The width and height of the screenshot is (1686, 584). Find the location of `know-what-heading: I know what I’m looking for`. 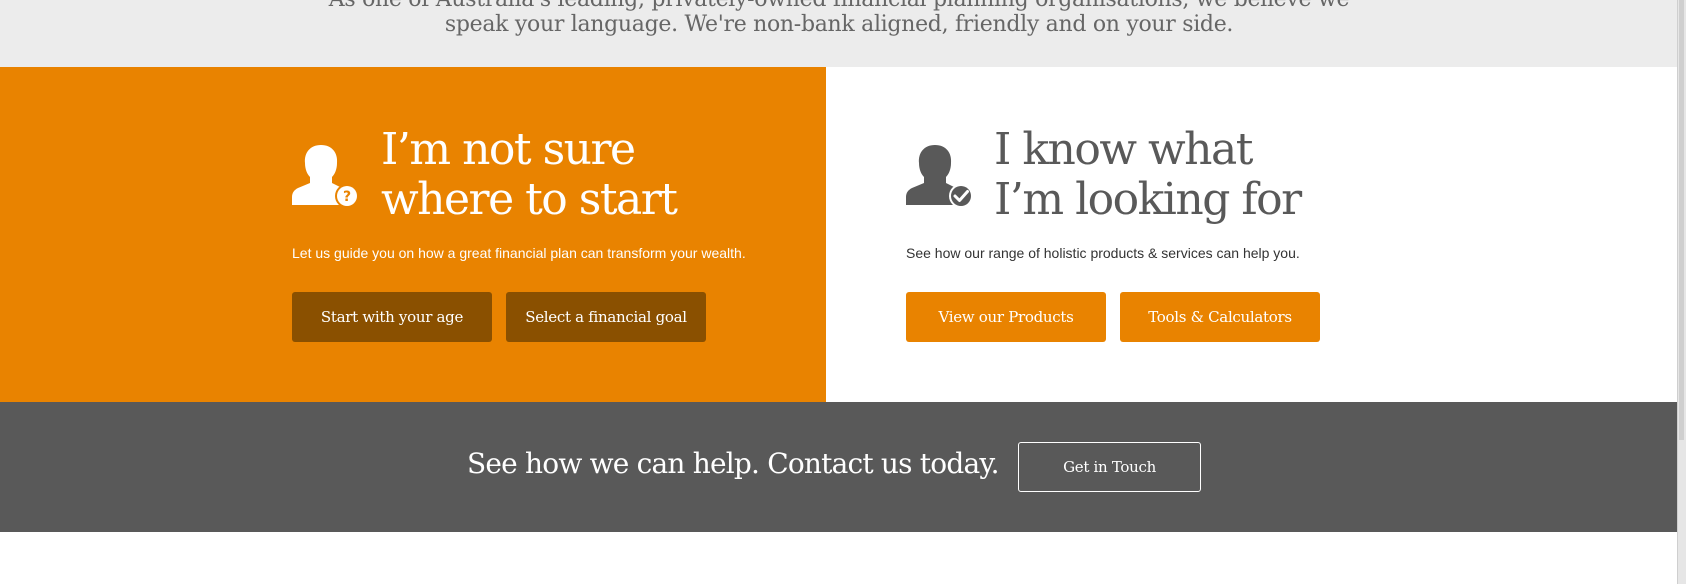

know-what-heading: I know what I’m looking for is located at coordinates (1148, 174).